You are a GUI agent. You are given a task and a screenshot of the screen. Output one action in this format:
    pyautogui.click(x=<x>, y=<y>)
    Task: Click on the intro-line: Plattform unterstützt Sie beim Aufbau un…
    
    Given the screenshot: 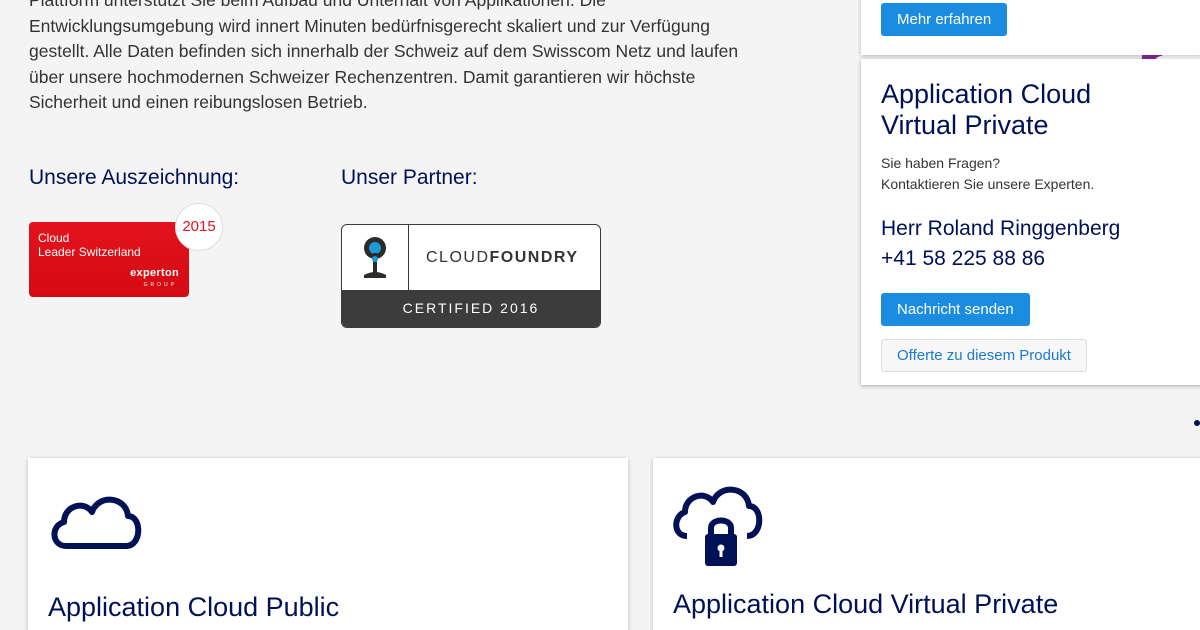 What is the action you would take?
    pyautogui.click(x=317, y=5)
    